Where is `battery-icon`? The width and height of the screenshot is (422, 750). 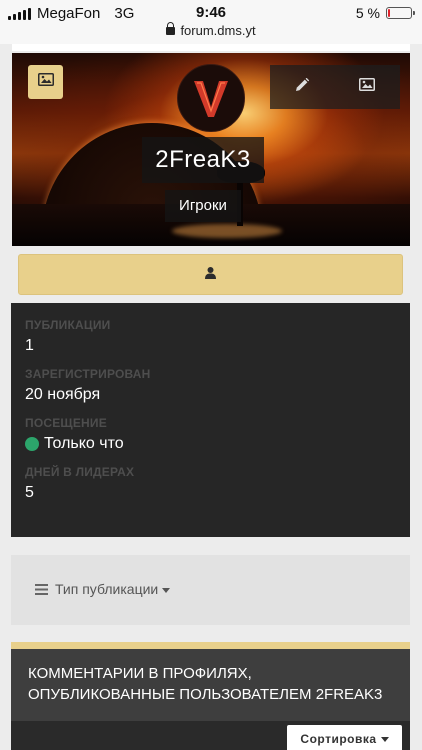
battery-icon is located at coordinates (400, 13).